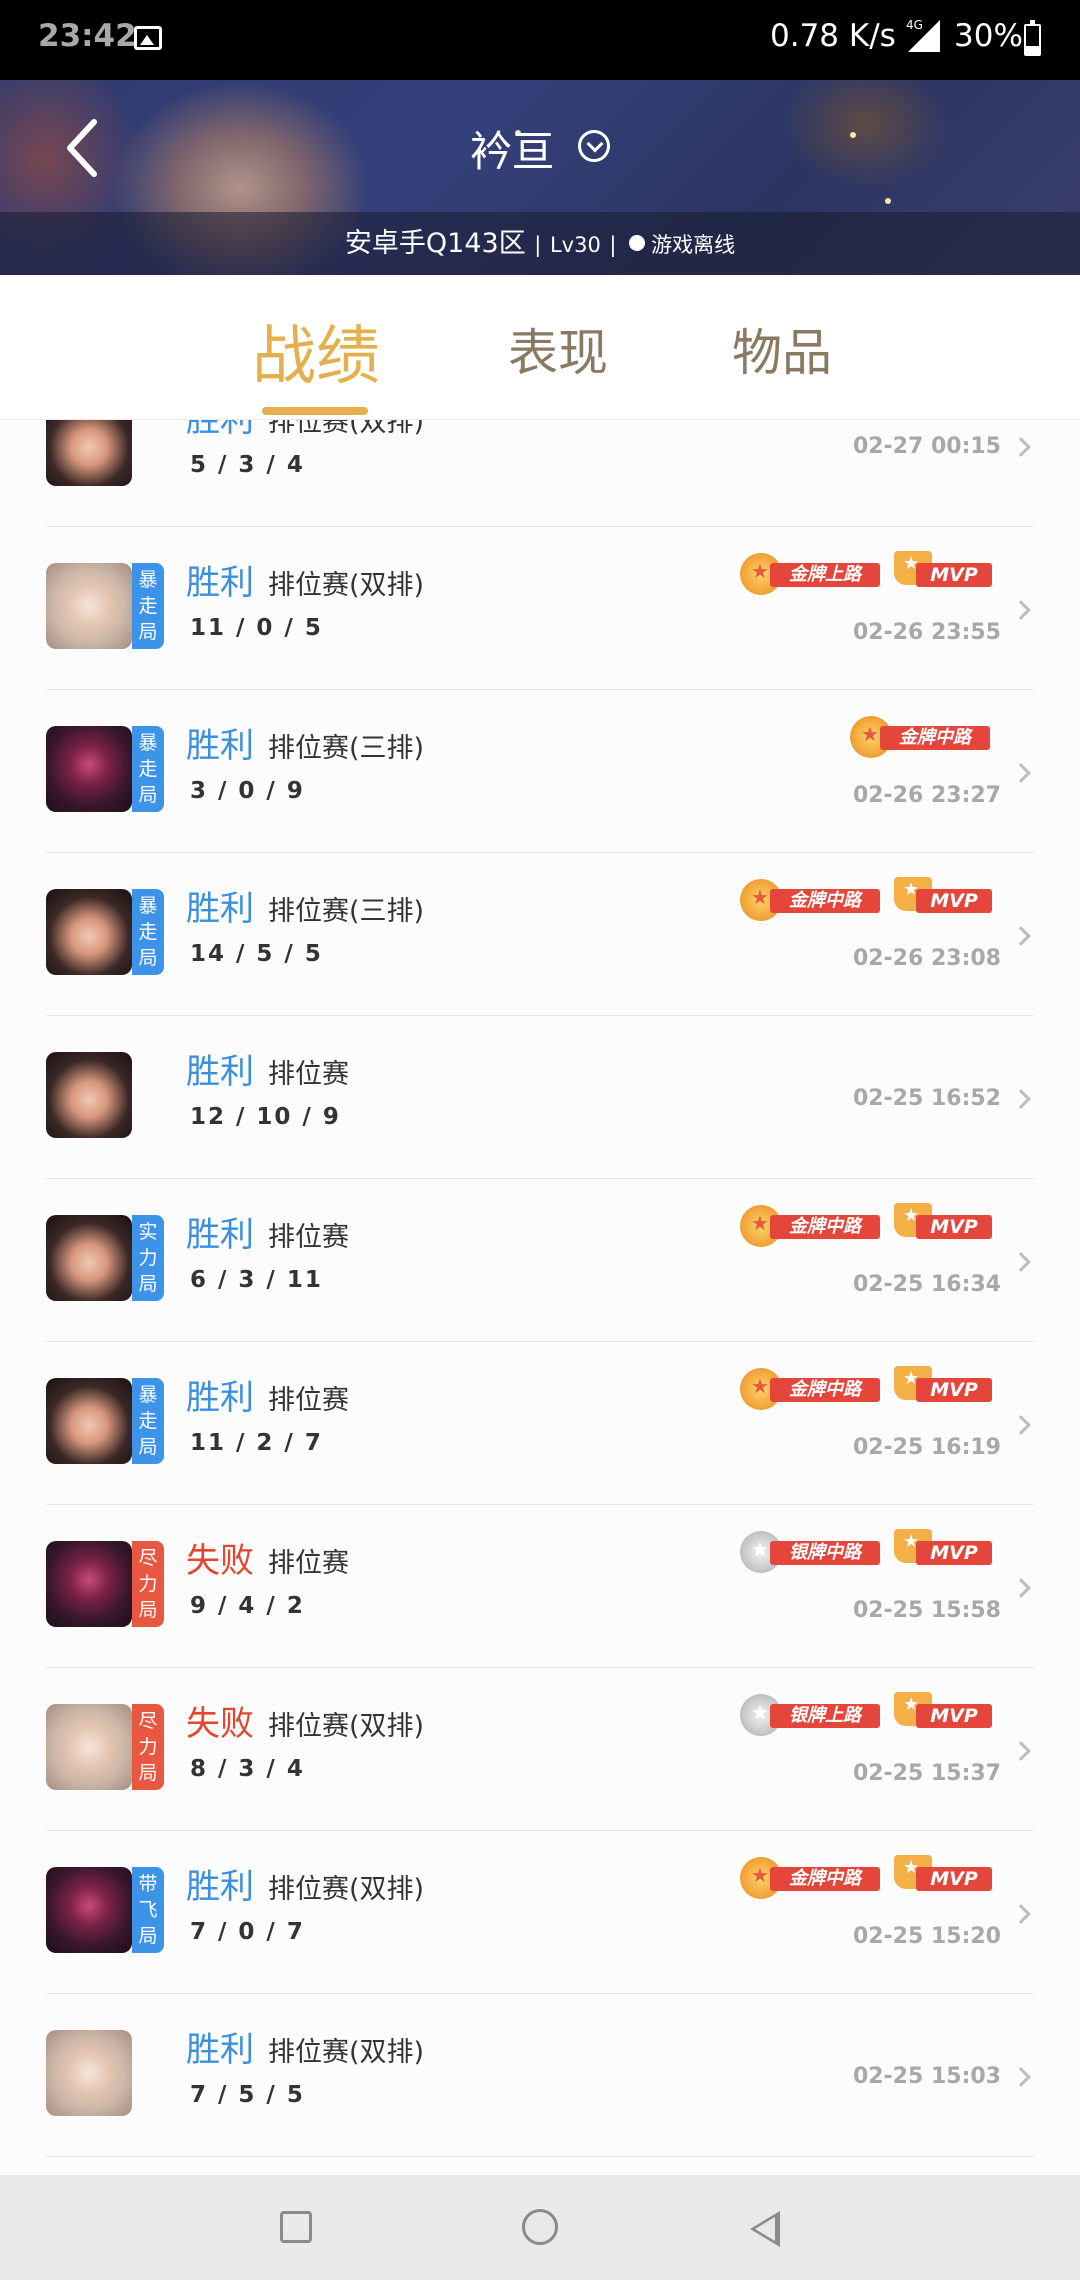  I want to click on match-kda: 14 / 5 / 5, so click(256, 954).